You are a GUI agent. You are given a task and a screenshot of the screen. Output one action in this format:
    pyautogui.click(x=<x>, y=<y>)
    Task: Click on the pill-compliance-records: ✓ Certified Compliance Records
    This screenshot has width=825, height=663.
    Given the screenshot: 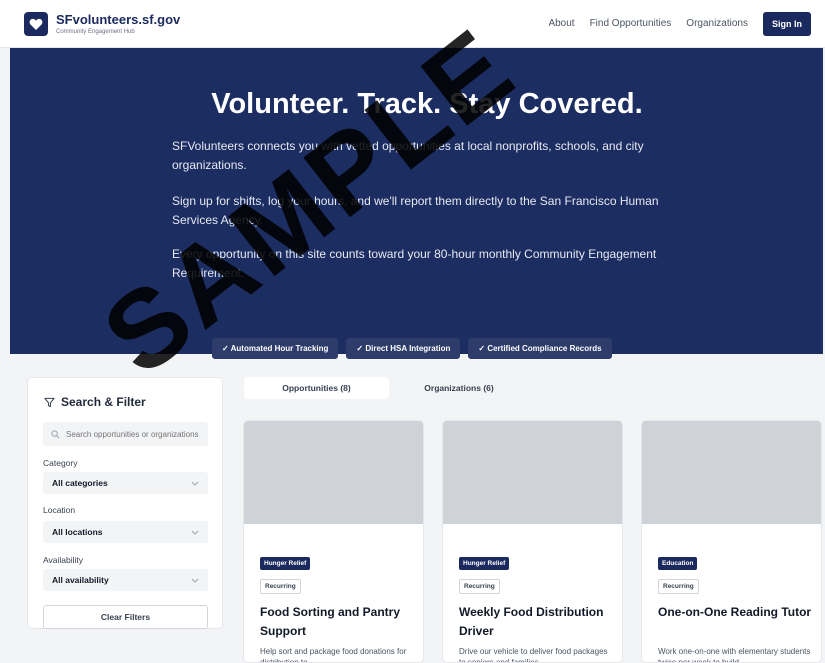 What is the action you would take?
    pyautogui.click(x=540, y=348)
    